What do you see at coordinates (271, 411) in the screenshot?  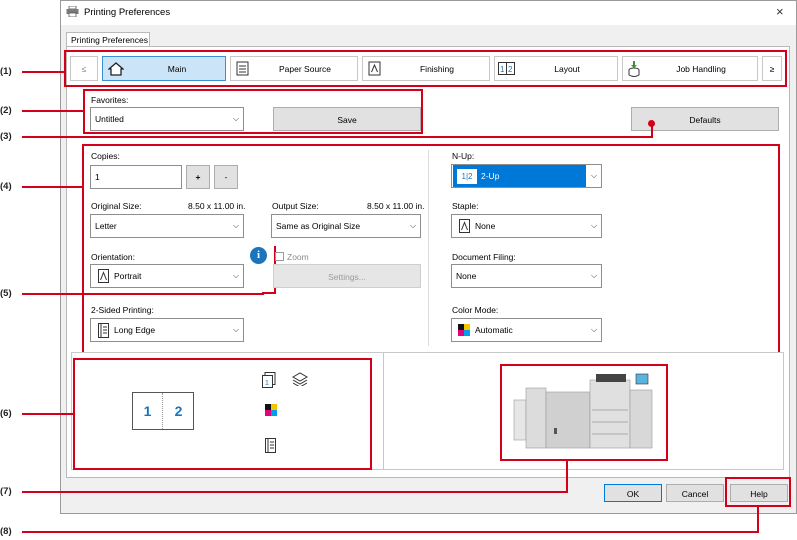 I see `color-preview-icon` at bounding box center [271, 411].